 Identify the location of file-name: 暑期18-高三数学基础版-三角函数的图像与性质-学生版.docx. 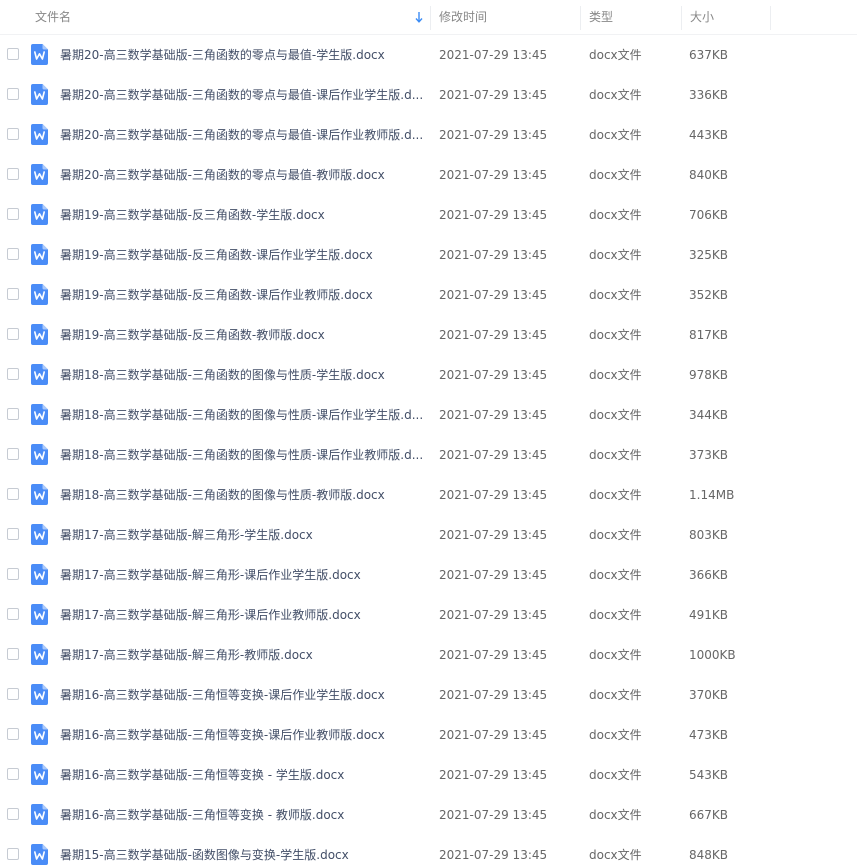
(242, 375).